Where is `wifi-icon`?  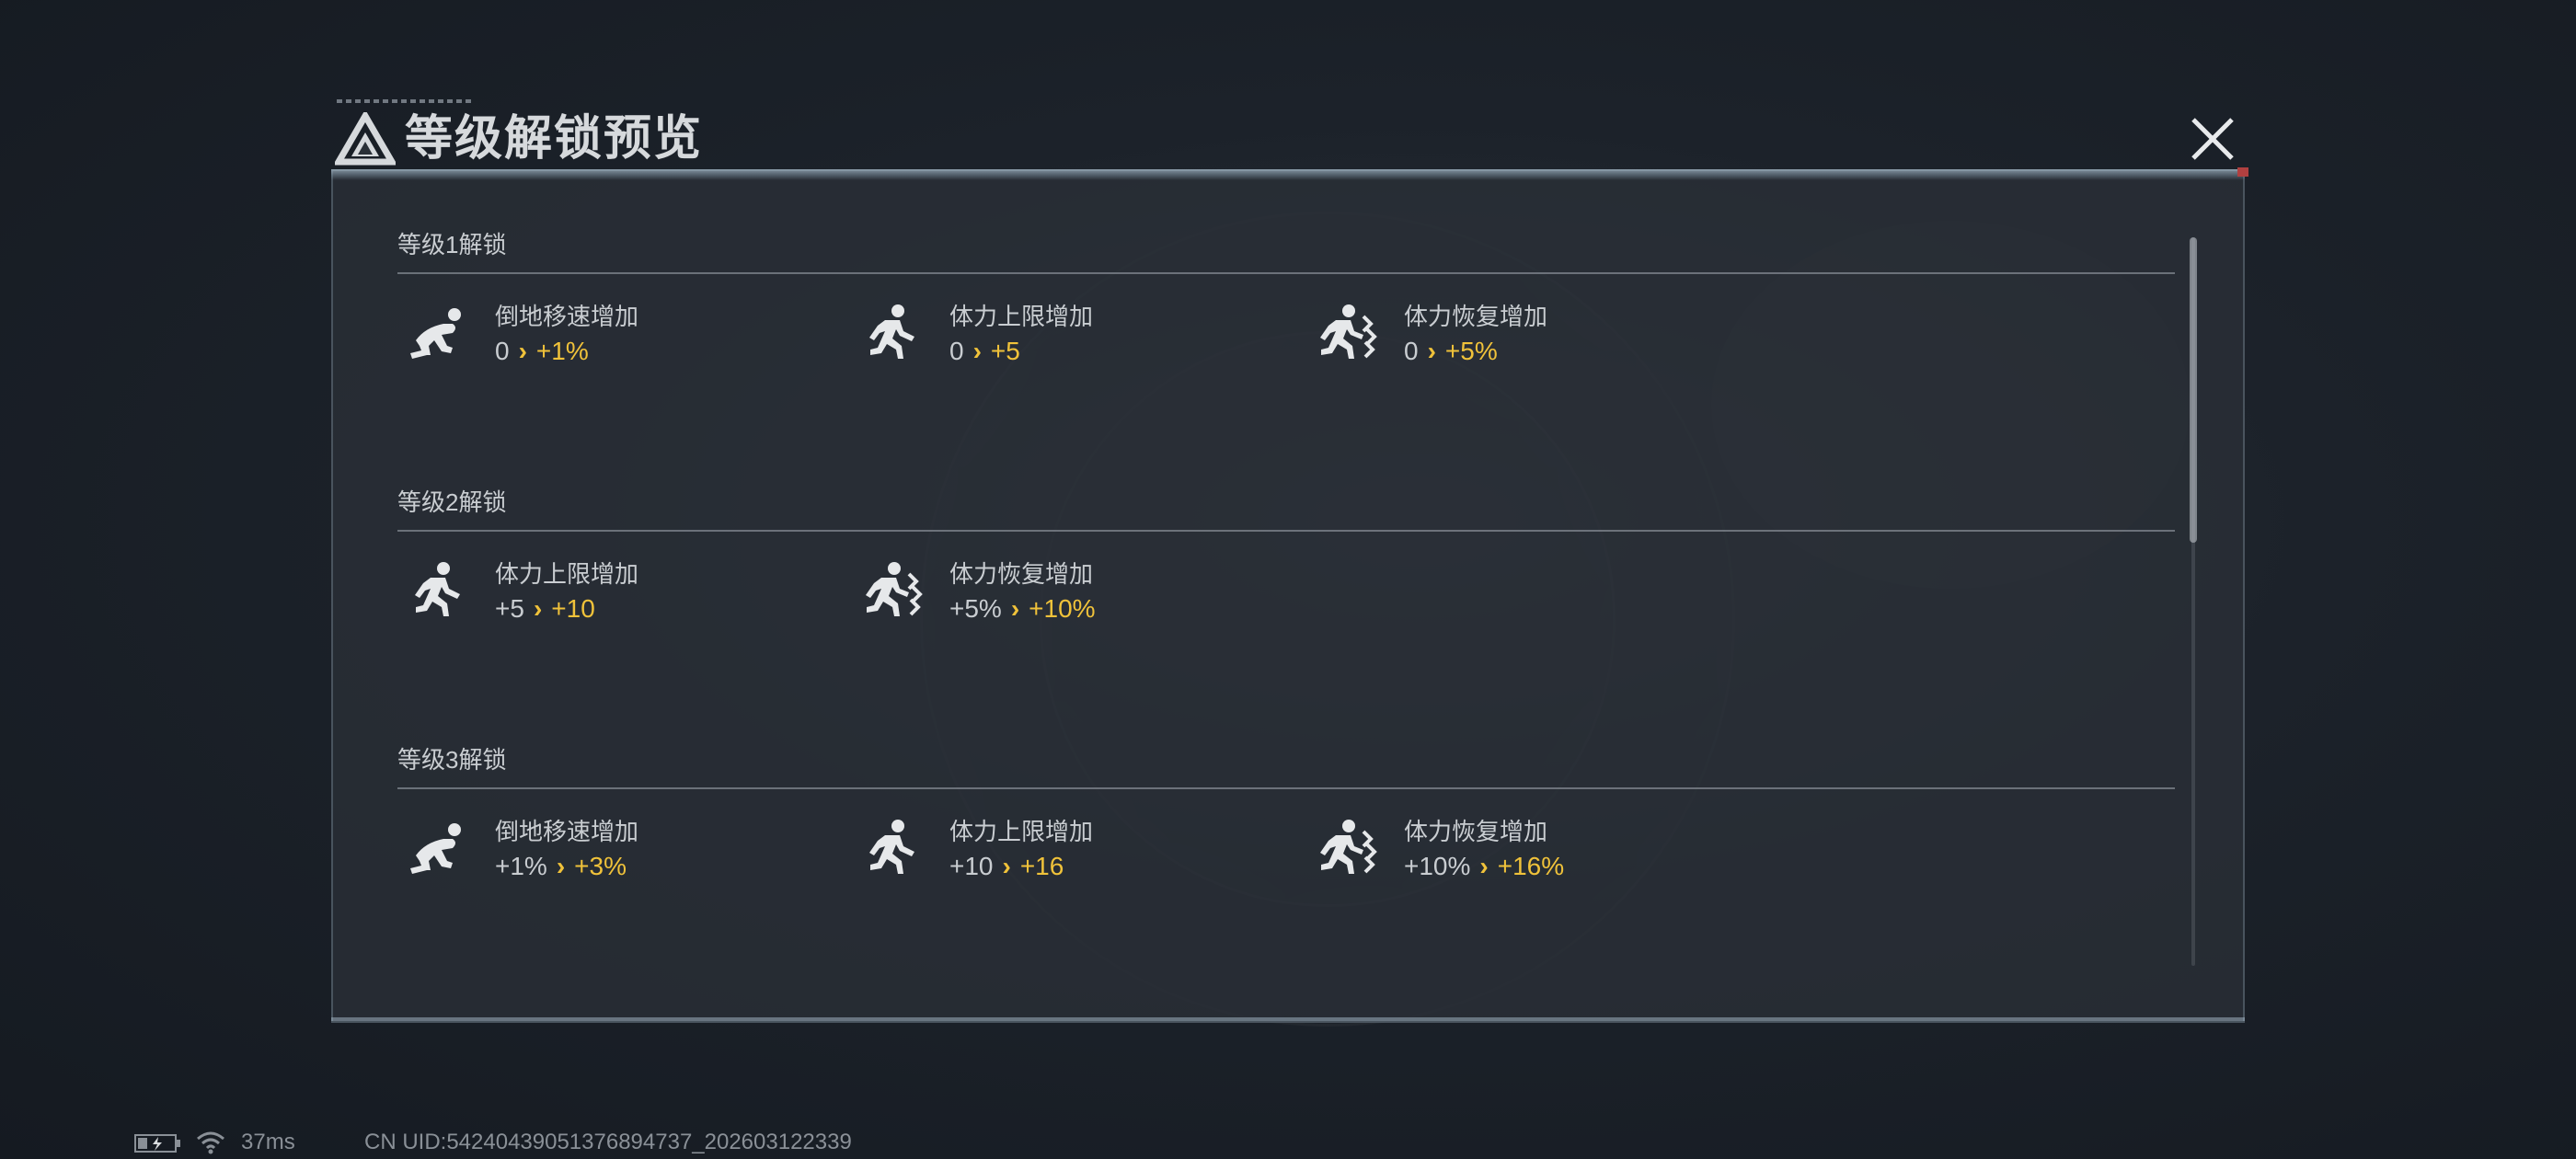
wifi-icon is located at coordinates (210, 1142).